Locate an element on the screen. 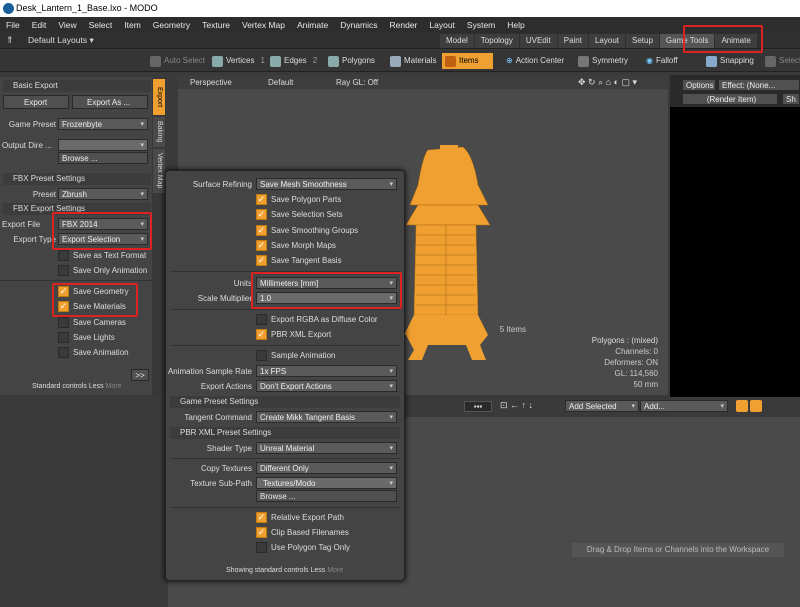 The width and height of the screenshot is (800, 607). save-smoothing-groups-checkbox: ✓ Save Smoothing Groups is located at coordinates (307, 230).